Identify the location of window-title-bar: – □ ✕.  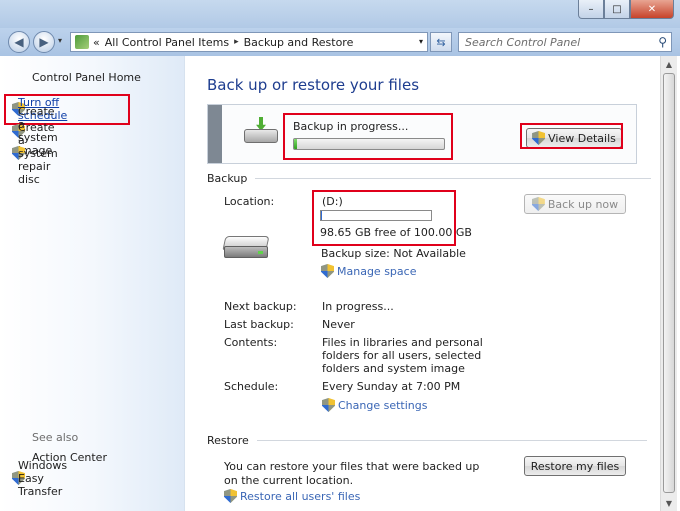
(340, 14).